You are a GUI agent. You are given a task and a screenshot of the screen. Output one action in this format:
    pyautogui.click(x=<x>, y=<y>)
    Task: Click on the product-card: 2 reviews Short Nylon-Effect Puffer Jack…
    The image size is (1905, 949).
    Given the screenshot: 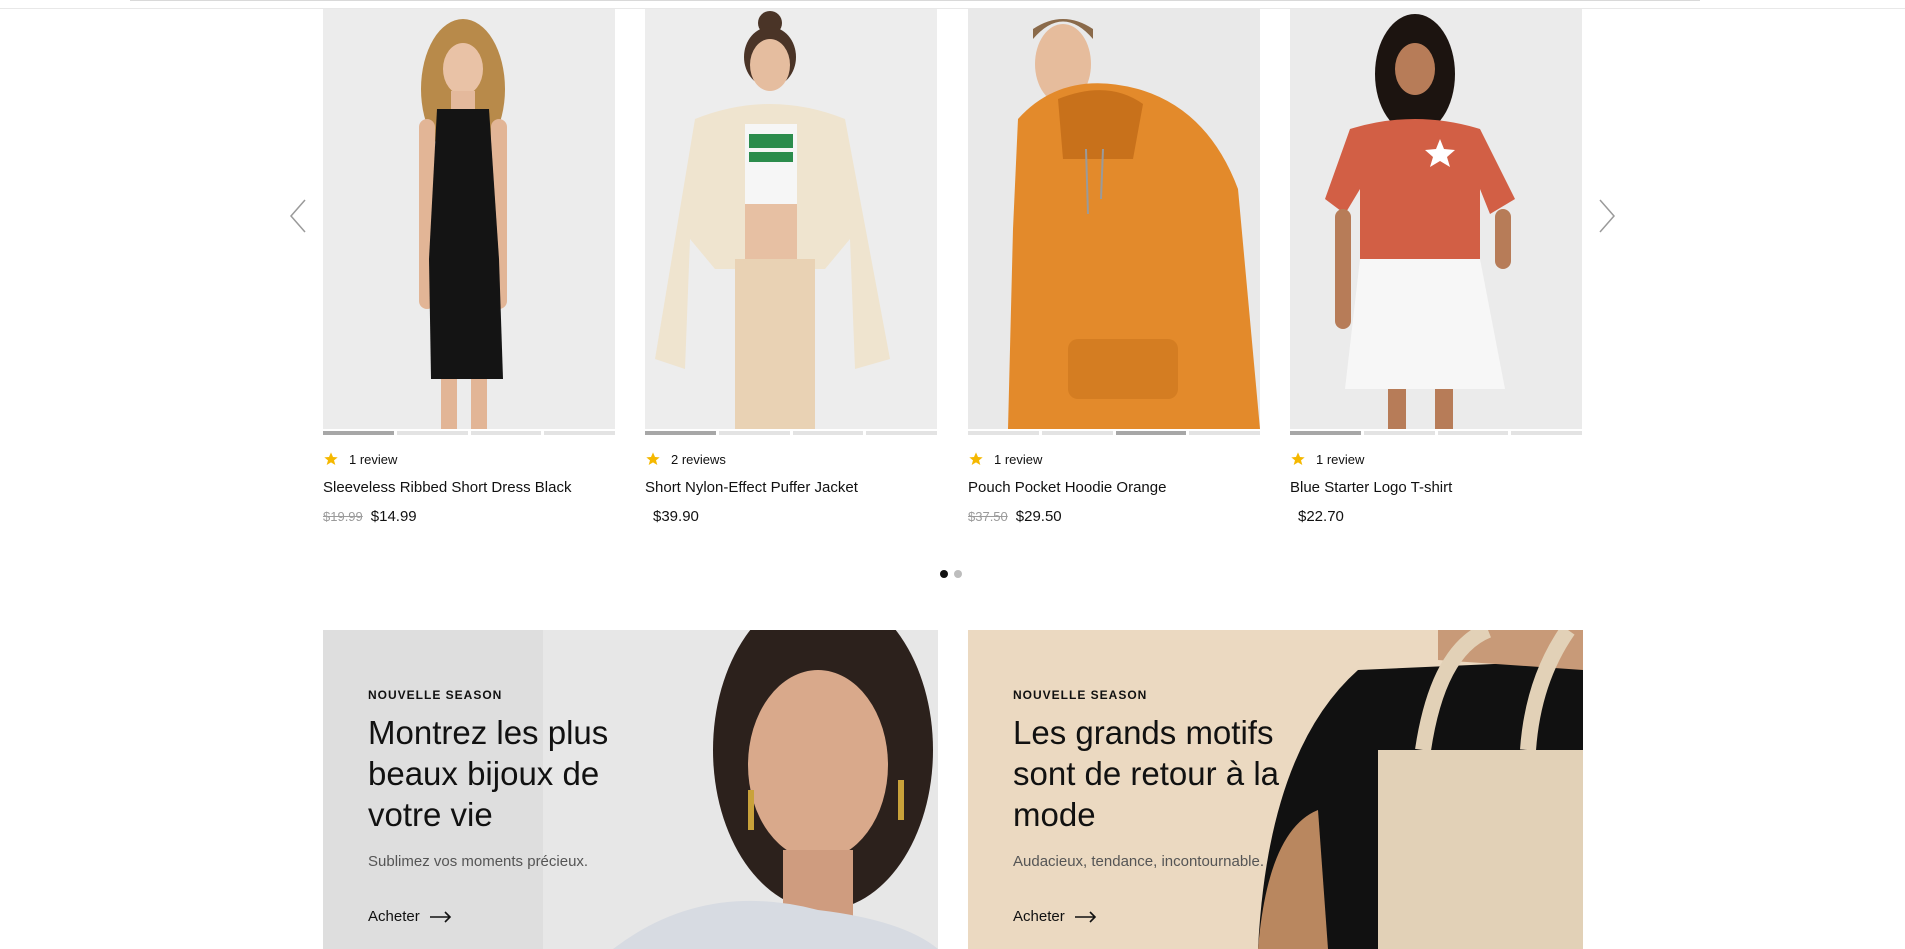 What is the action you would take?
    pyautogui.click(x=791, y=267)
    